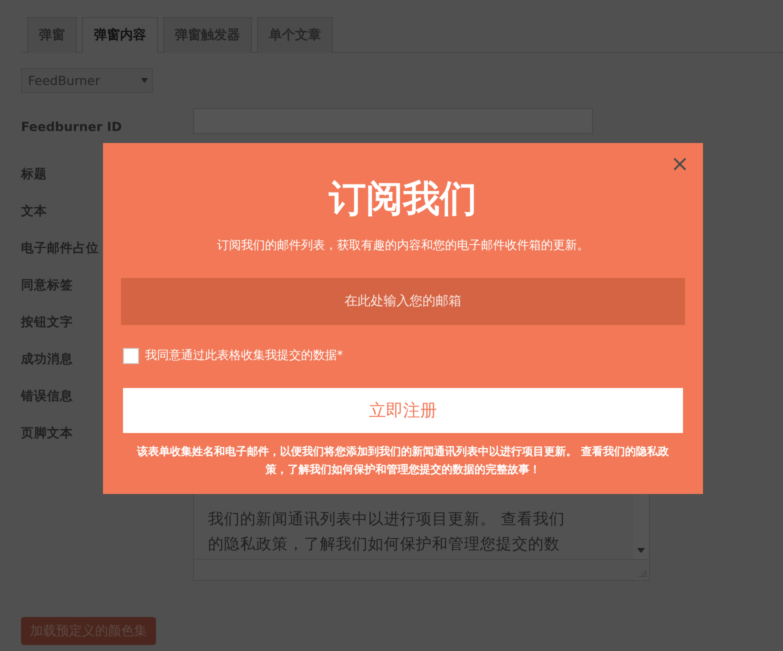 This screenshot has height=651, width=783. What do you see at coordinates (244, 355) in the screenshot?
I see `consent-label: 我同意通过此表格收集我提交的数据*` at bounding box center [244, 355].